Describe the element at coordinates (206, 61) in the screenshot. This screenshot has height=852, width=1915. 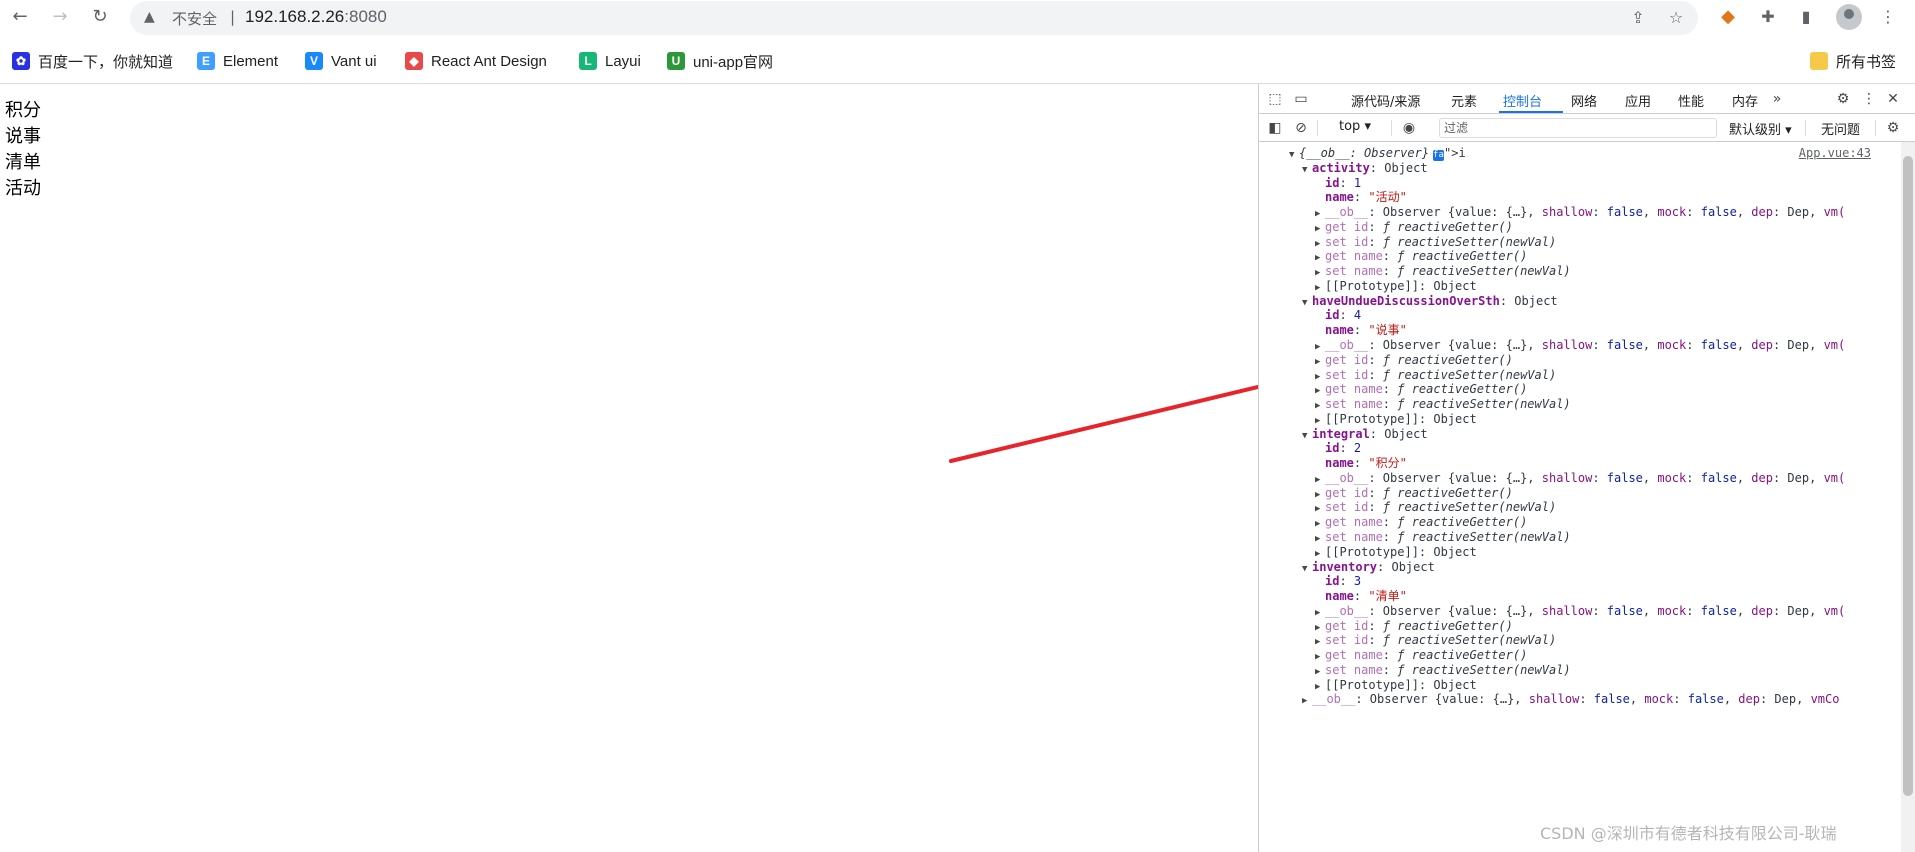
I see `element-icon: E` at that location.